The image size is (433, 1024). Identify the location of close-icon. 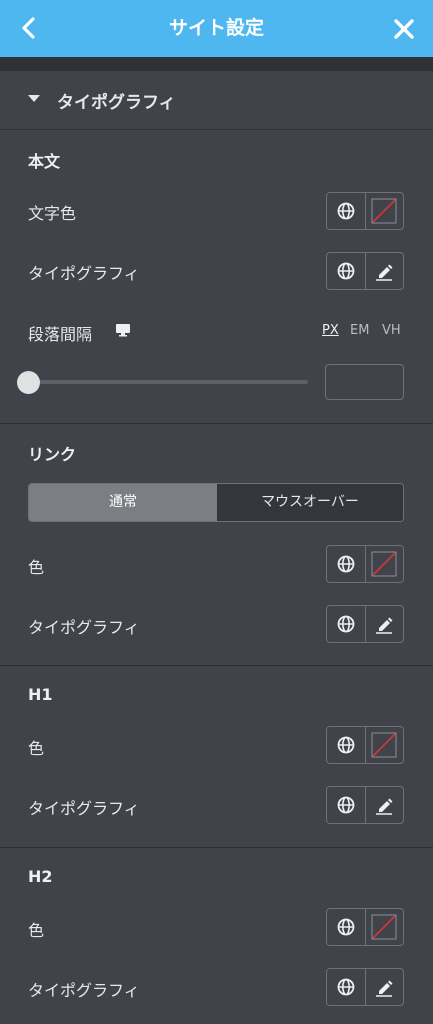
(404, 29).